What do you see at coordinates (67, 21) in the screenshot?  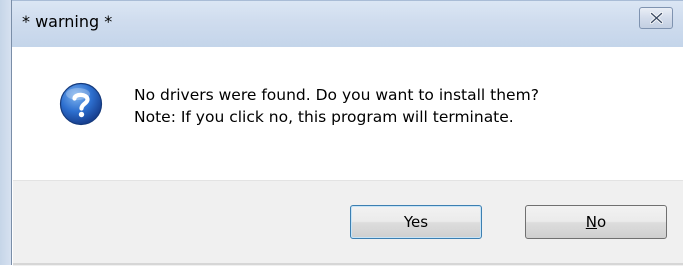 I see `window-title: * warning *` at bounding box center [67, 21].